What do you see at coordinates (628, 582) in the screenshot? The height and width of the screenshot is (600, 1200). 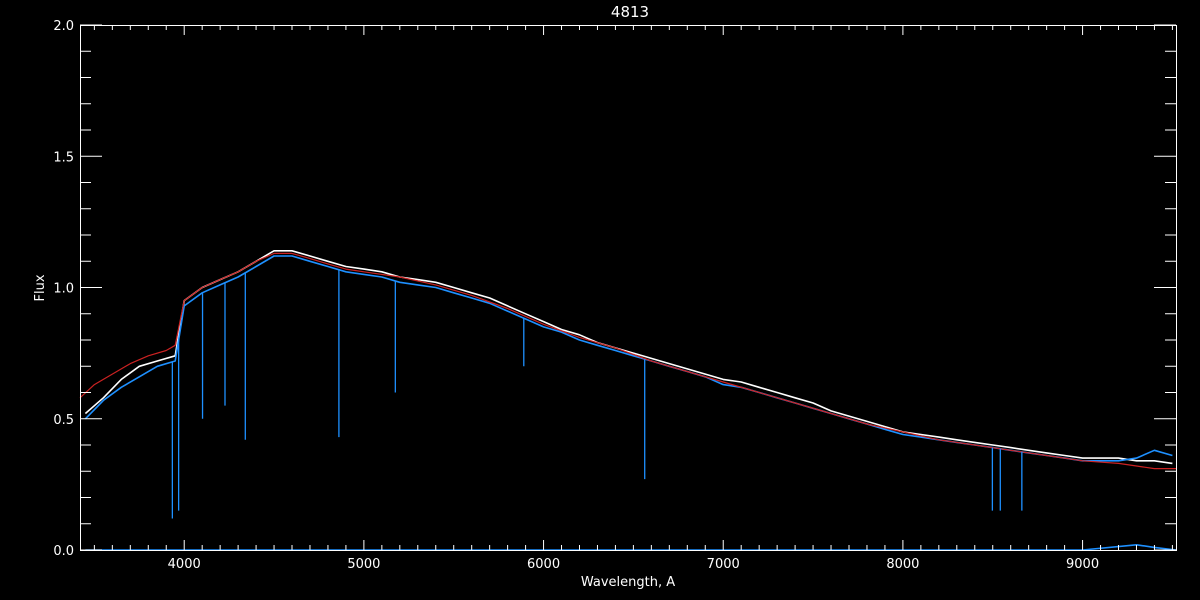 I see `x-axis-label: Wavelength, A` at bounding box center [628, 582].